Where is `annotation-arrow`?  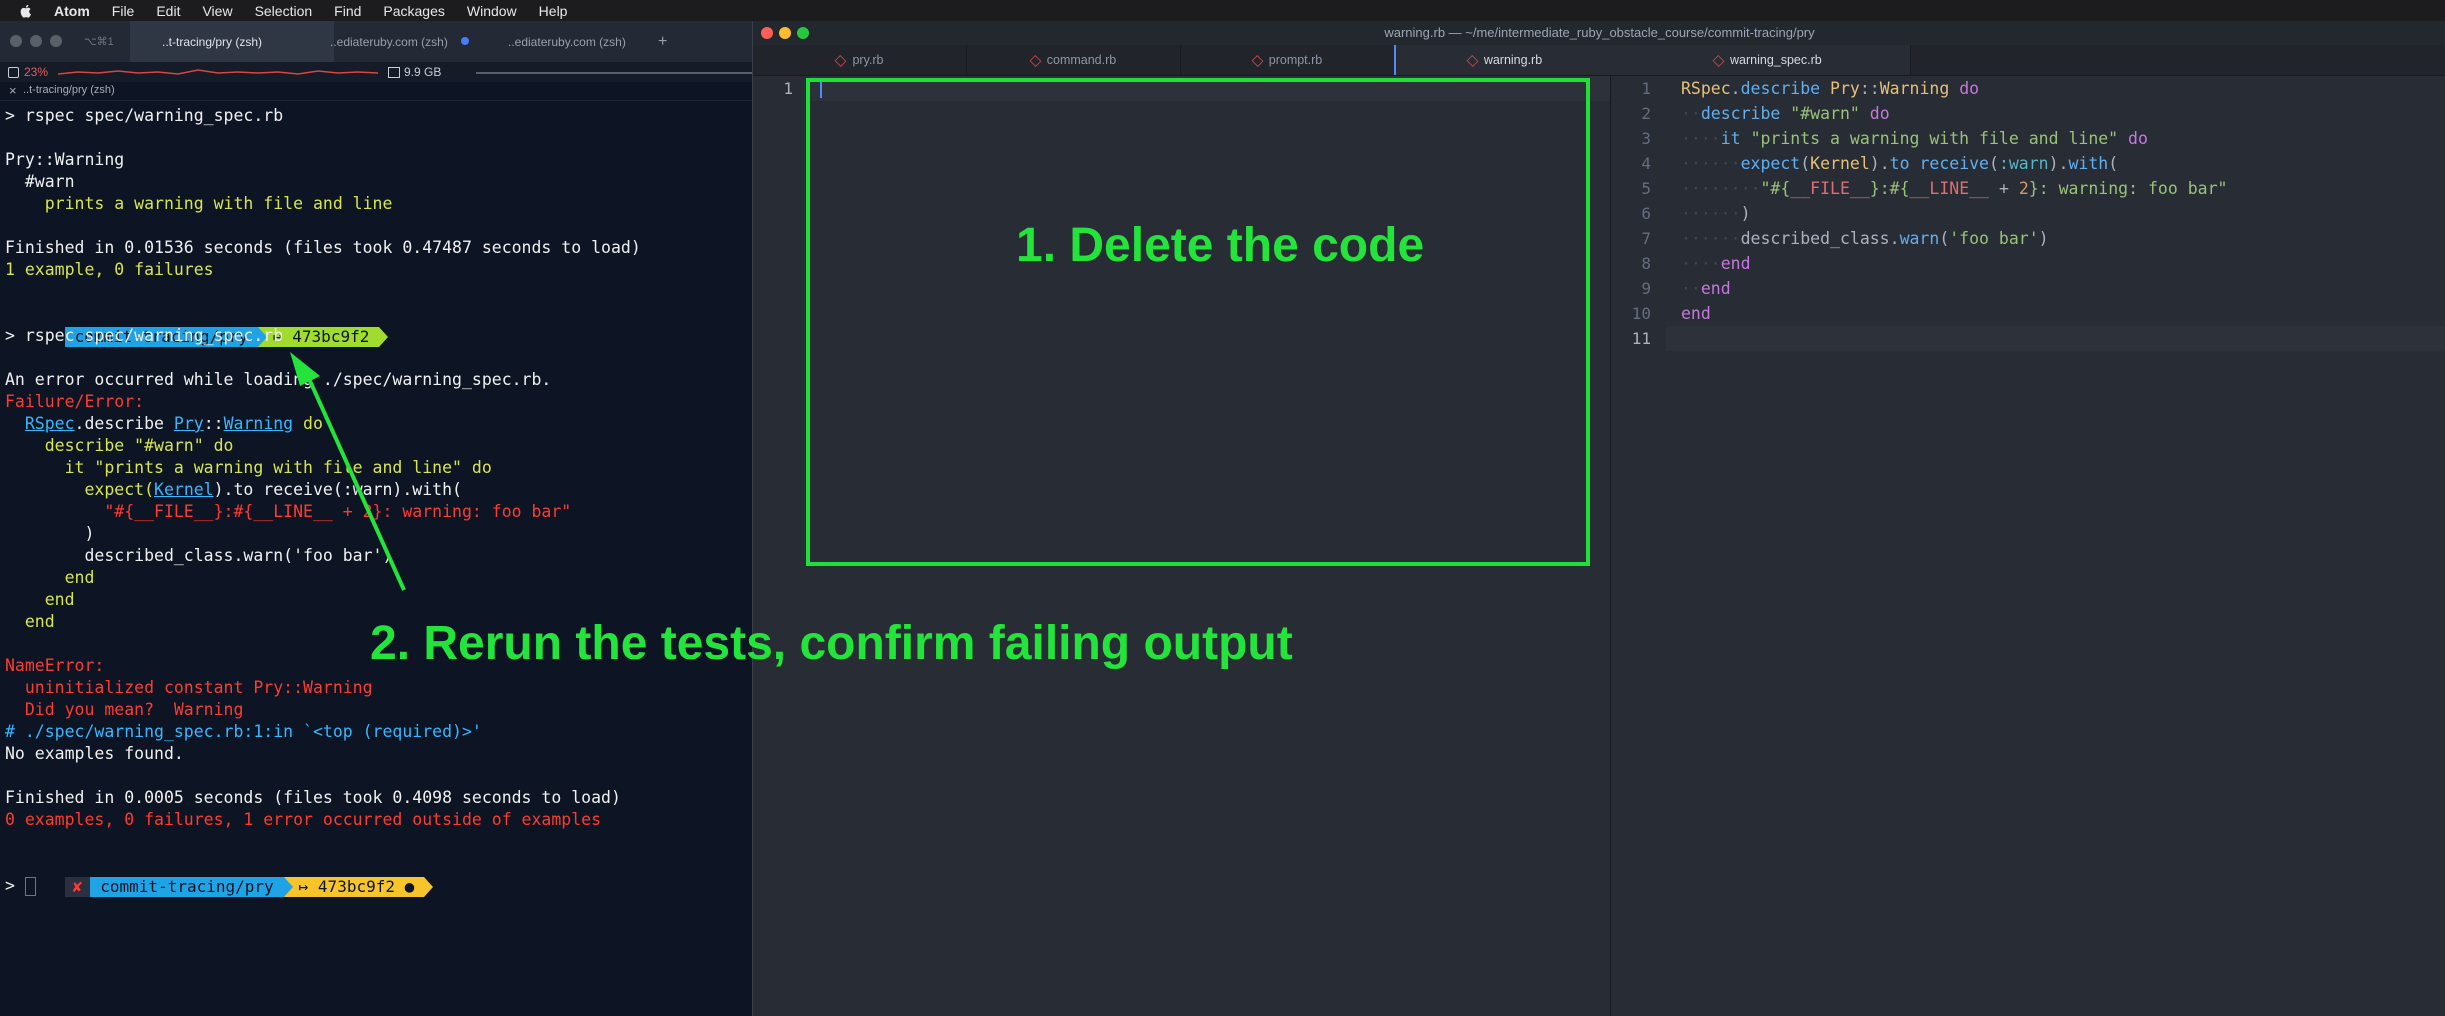
annotation-arrow is located at coordinates (348, 471).